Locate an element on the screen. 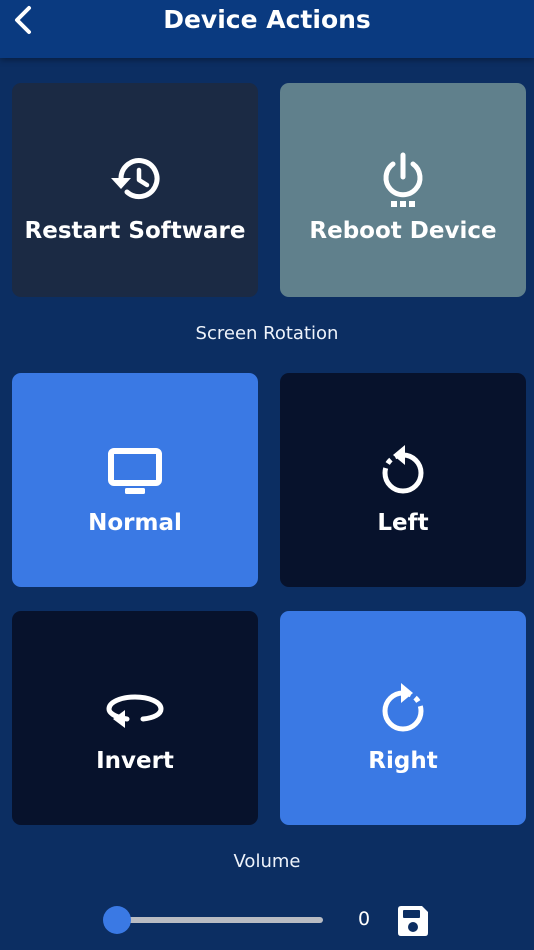  save-icon is located at coordinates (413, 921).